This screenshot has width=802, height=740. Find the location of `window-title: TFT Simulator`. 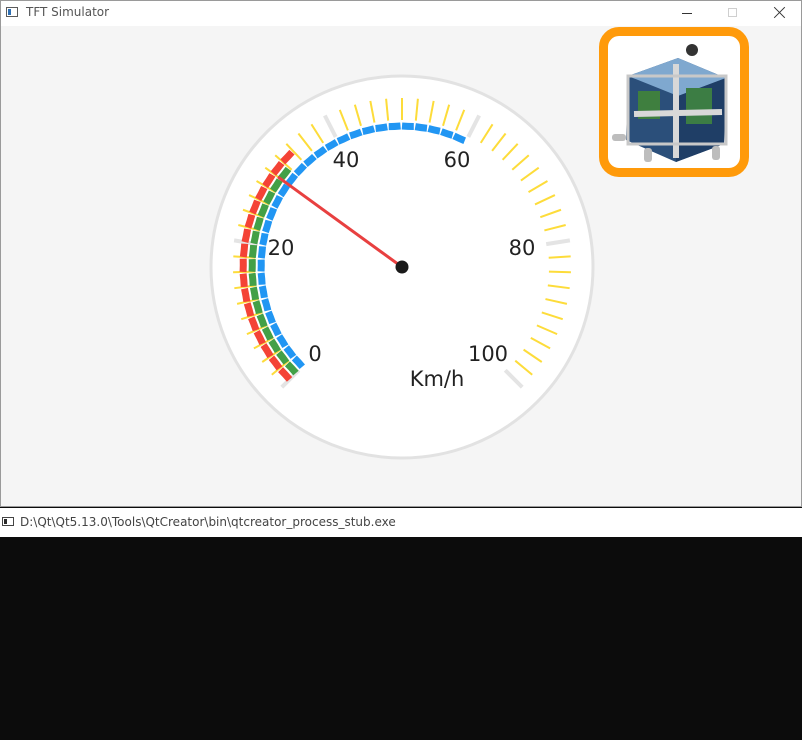

window-title: TFT Simulator is located at coordinates (68, 12).